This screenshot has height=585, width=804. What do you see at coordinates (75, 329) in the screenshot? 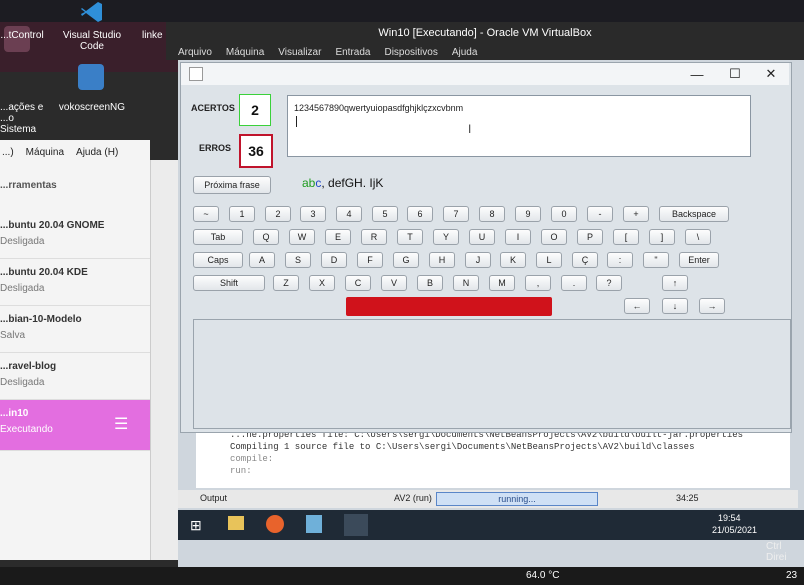
I see `vm-list-item: ...bian-10-Modelo Salva` at bounding box center [75, 329].